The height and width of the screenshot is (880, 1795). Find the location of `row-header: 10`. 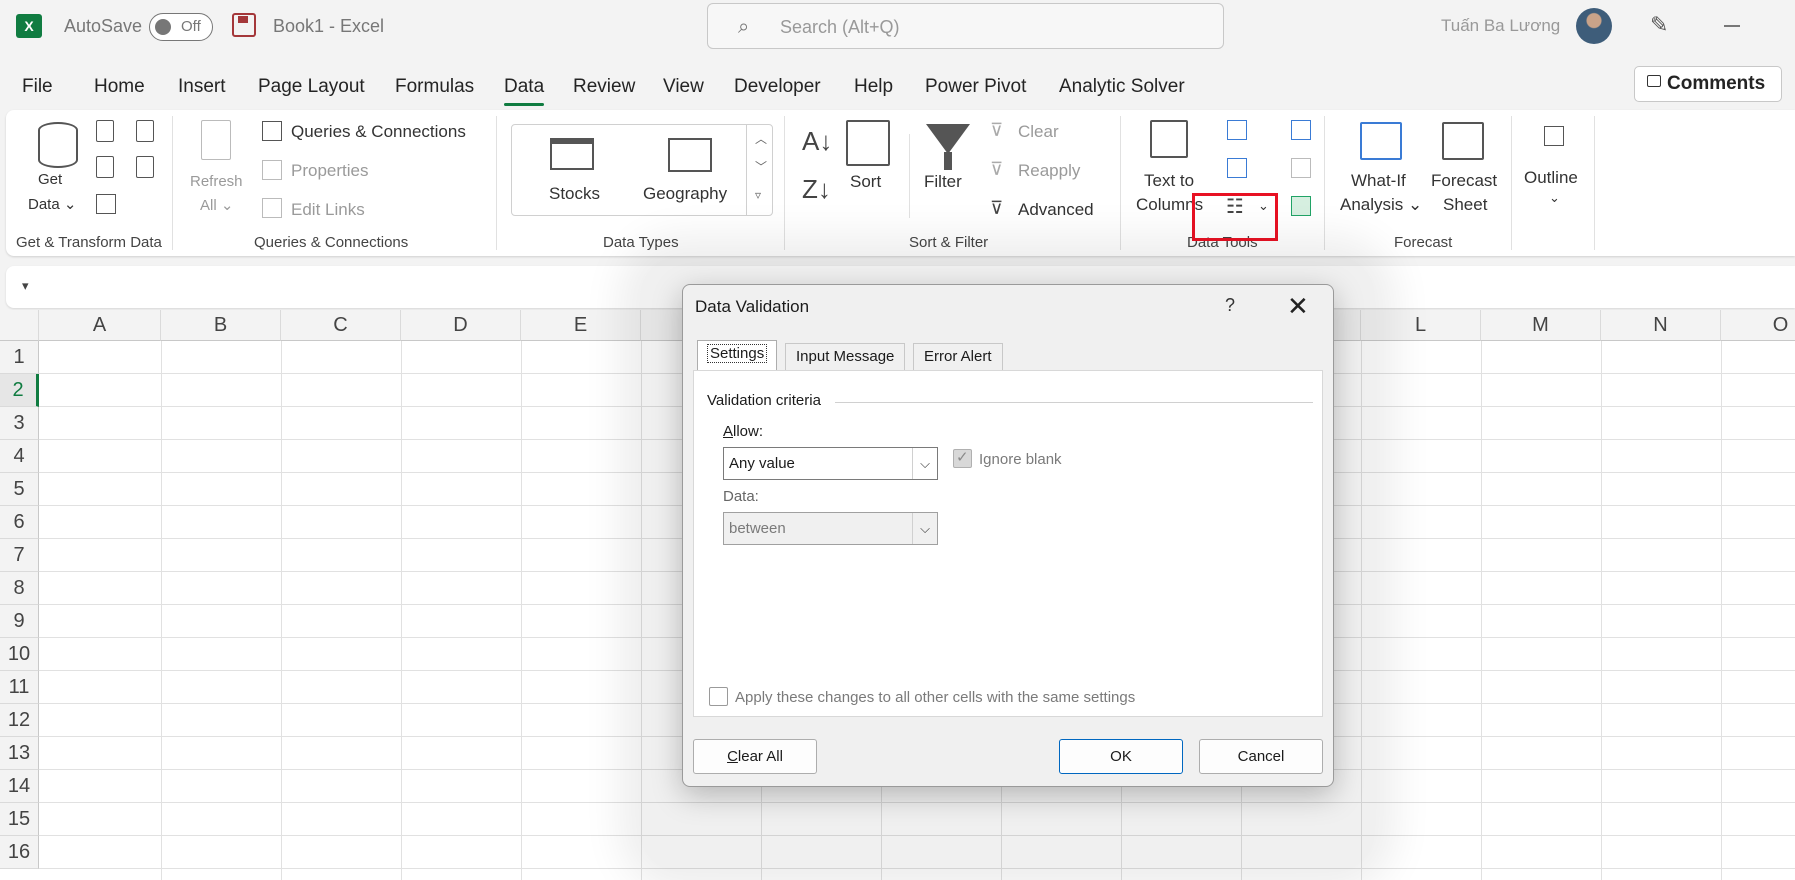

row-header: 10 is located at coordinates (19, 654).